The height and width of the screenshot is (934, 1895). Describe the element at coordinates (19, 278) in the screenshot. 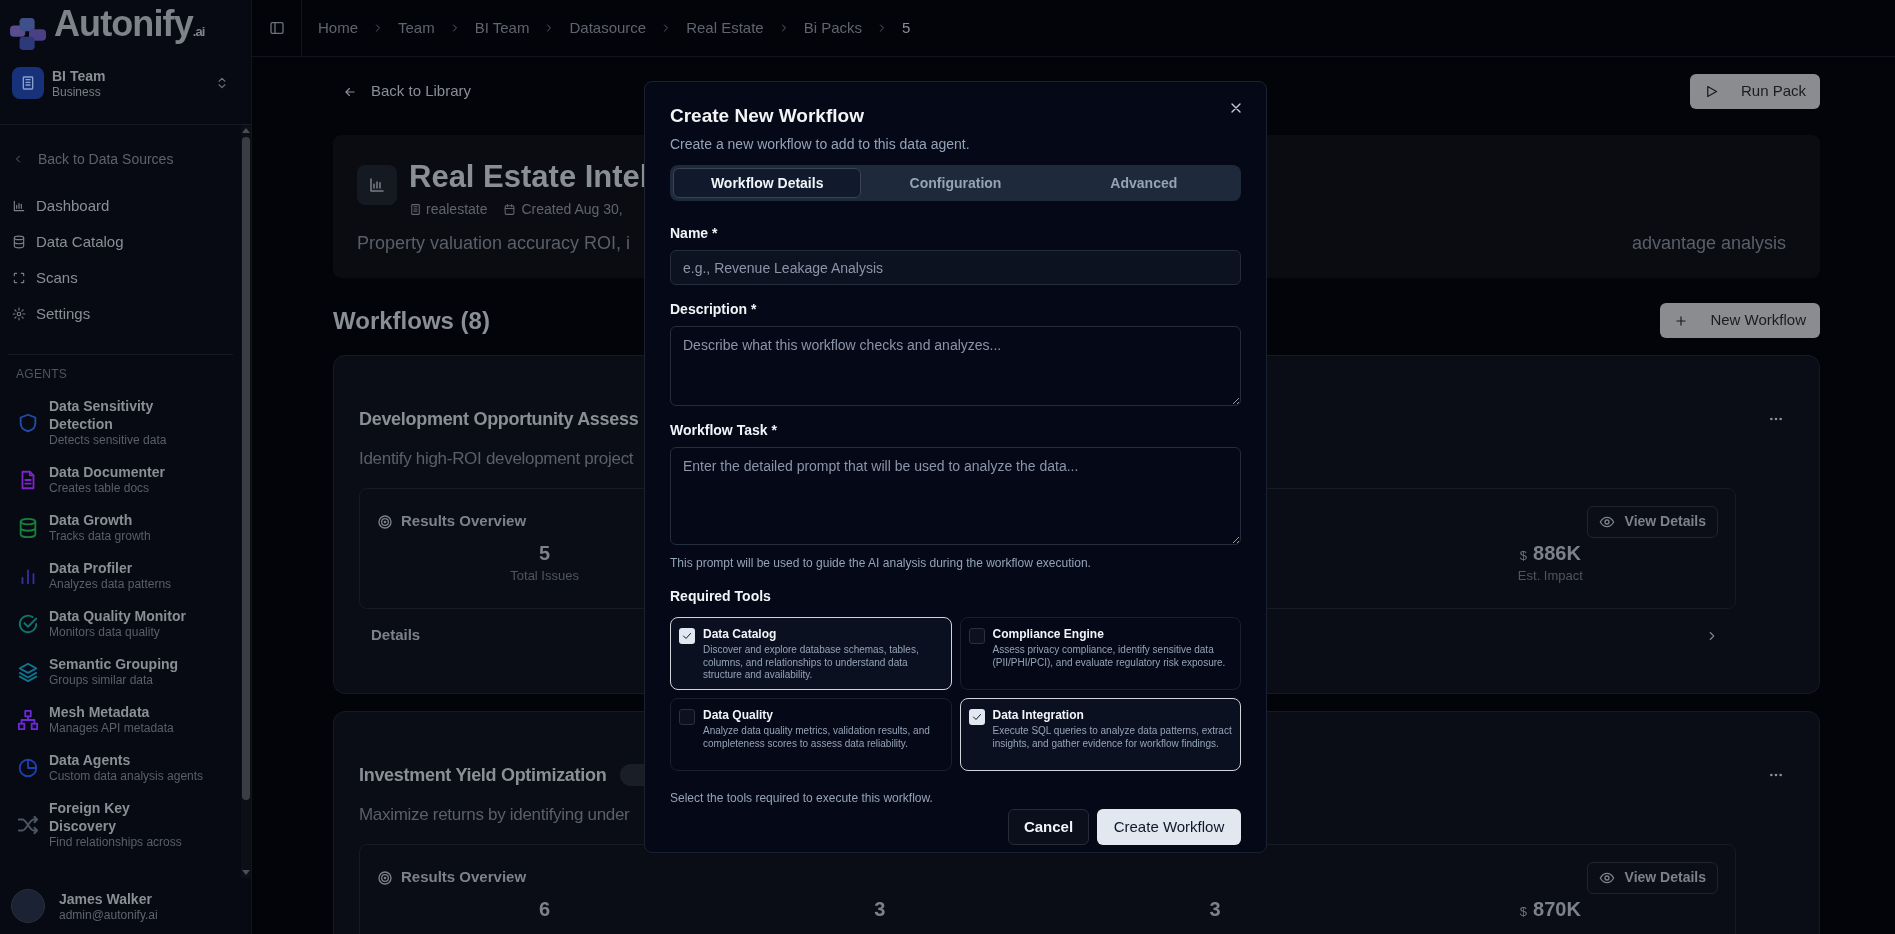

I see `scan-icon` at that location.